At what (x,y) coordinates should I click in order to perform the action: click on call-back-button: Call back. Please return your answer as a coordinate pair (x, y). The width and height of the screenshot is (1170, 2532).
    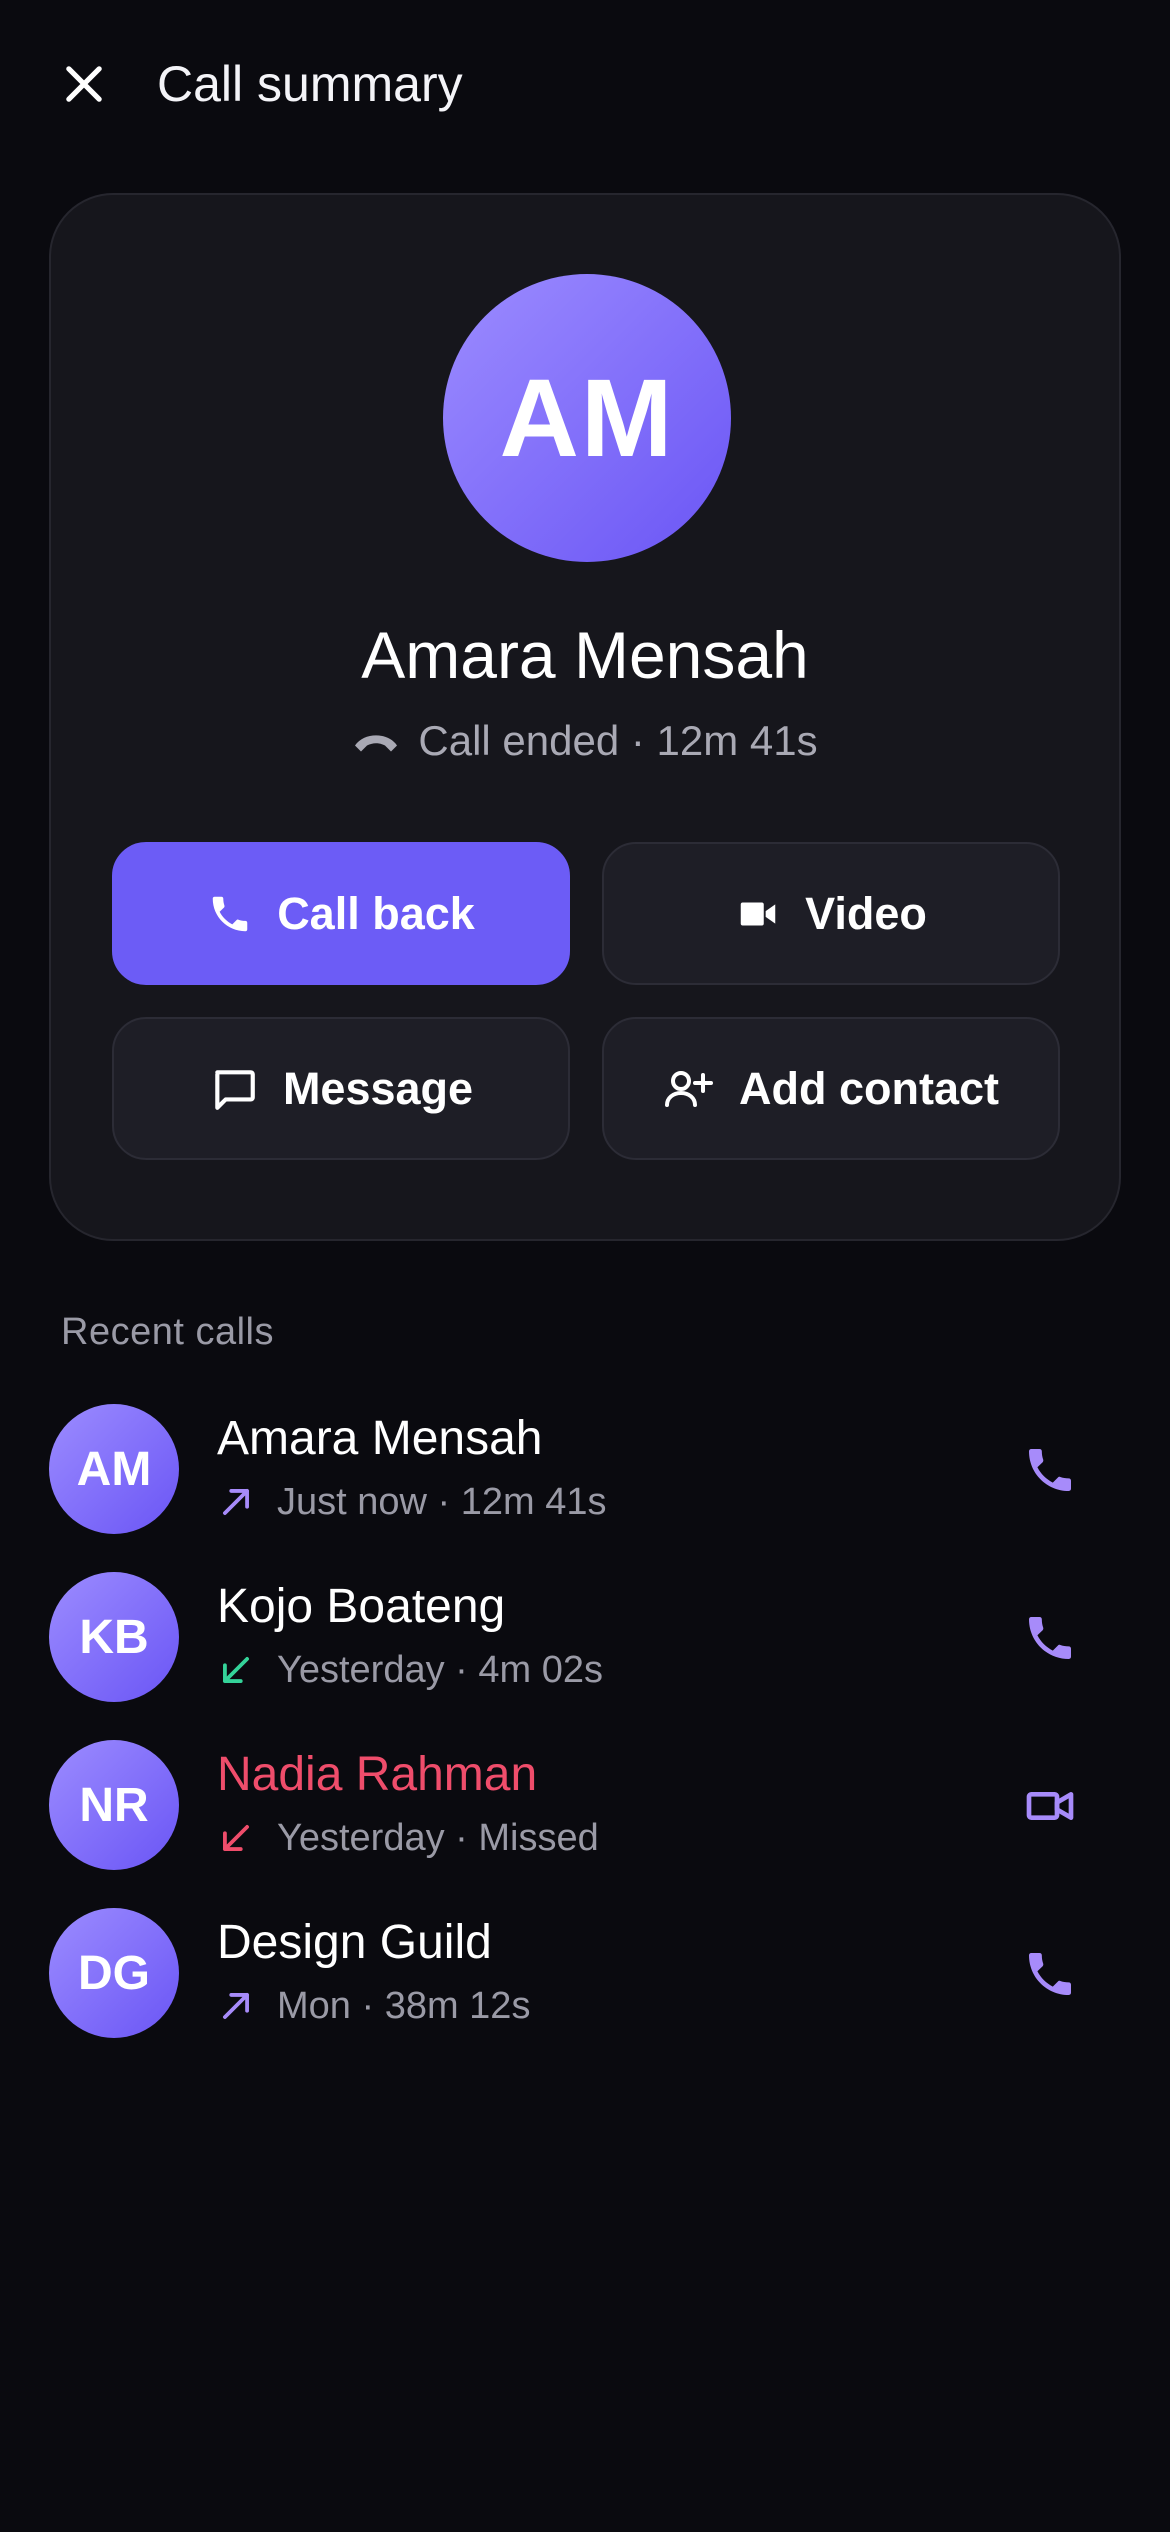
    Looking at the image, I should click on (341, 913).